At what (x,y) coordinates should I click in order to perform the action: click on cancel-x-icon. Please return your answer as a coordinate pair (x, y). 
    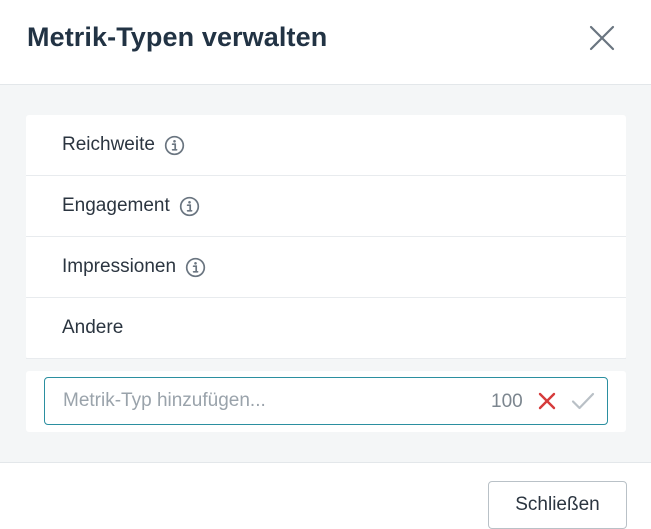
    Looking at the image, I should click on (547, 401).